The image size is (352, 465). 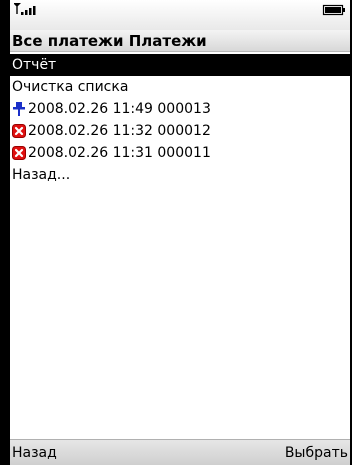 What do you see at coordinates (25, 9) in the screenshot?
I see `signal-strength-icon` at bounding box center [25, 9].